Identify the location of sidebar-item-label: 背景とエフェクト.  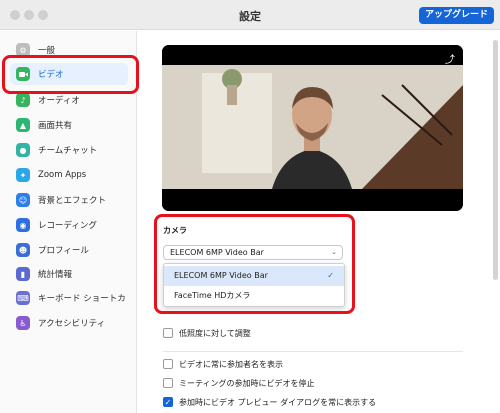
(72, 201).